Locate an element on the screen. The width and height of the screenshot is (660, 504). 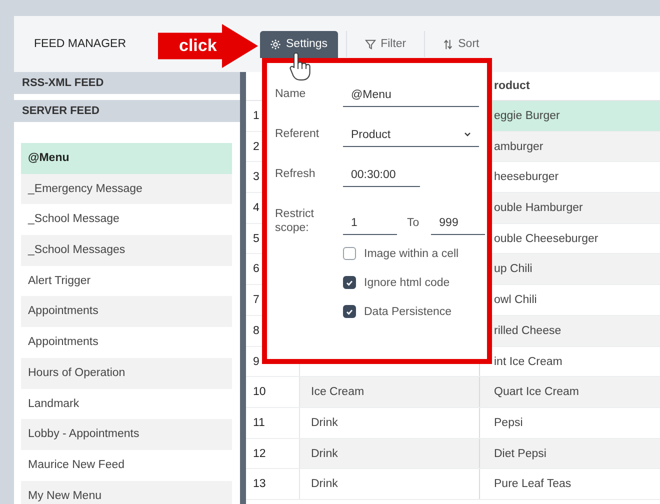
feed-item: @Menu is located at coordinates (126, 158).